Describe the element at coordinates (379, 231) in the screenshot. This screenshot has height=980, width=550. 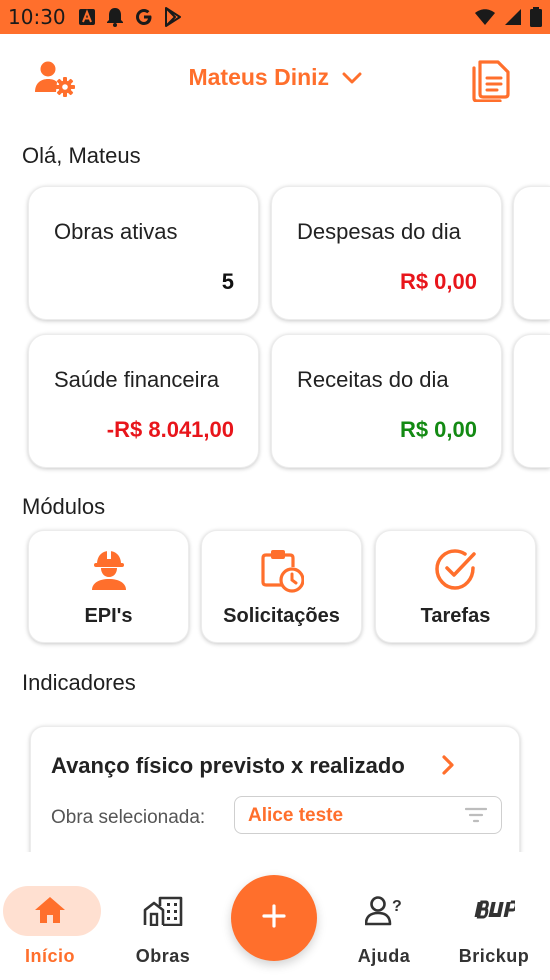
I see `summary-card-label: Despesas do dia` at that location.